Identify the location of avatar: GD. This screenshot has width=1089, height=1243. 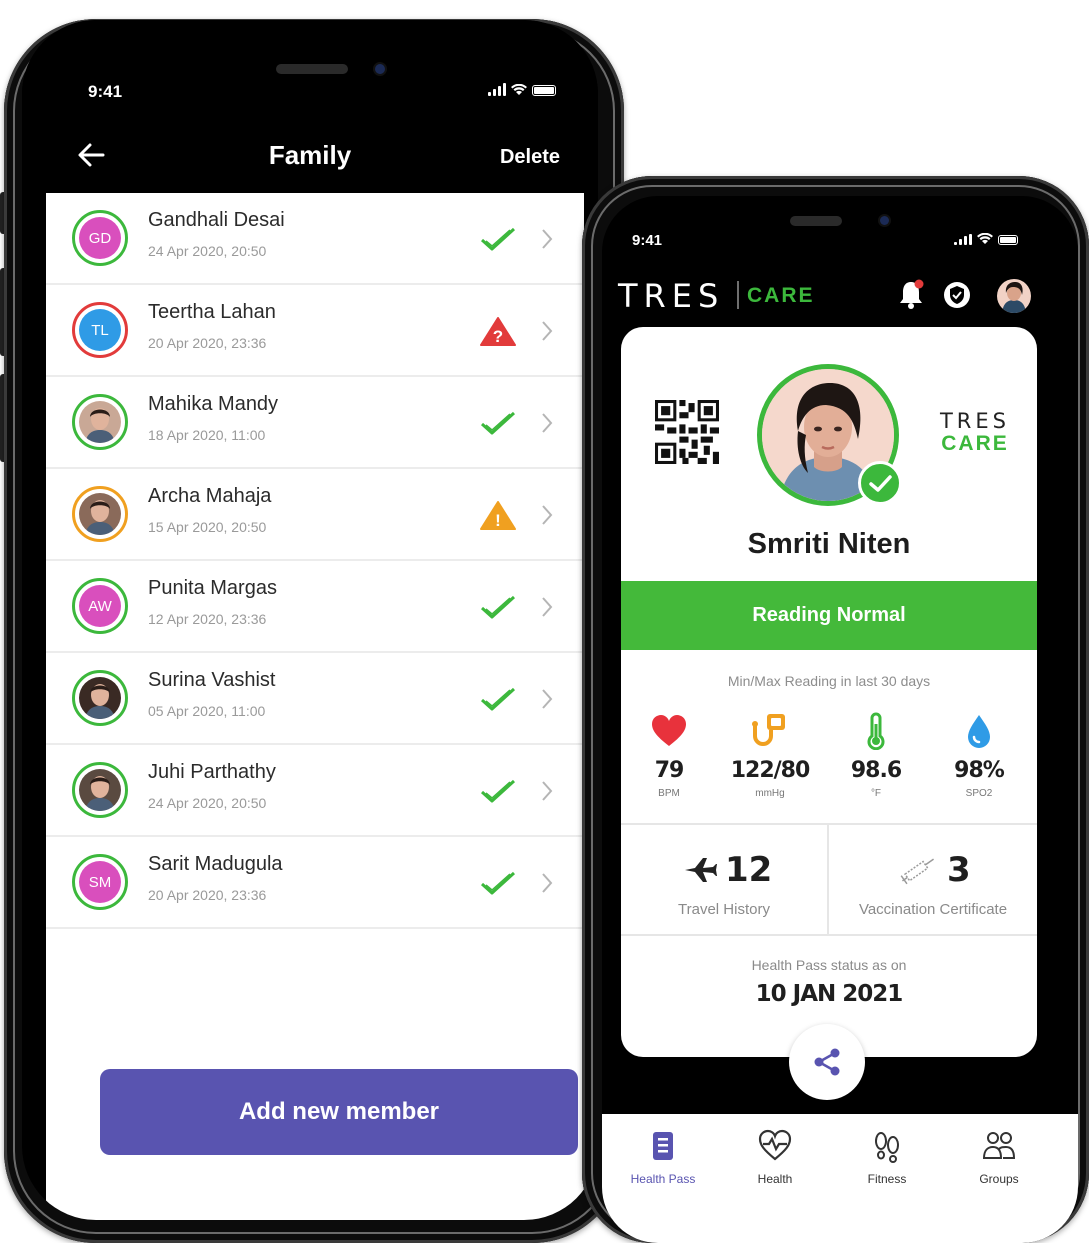
(100, 238).